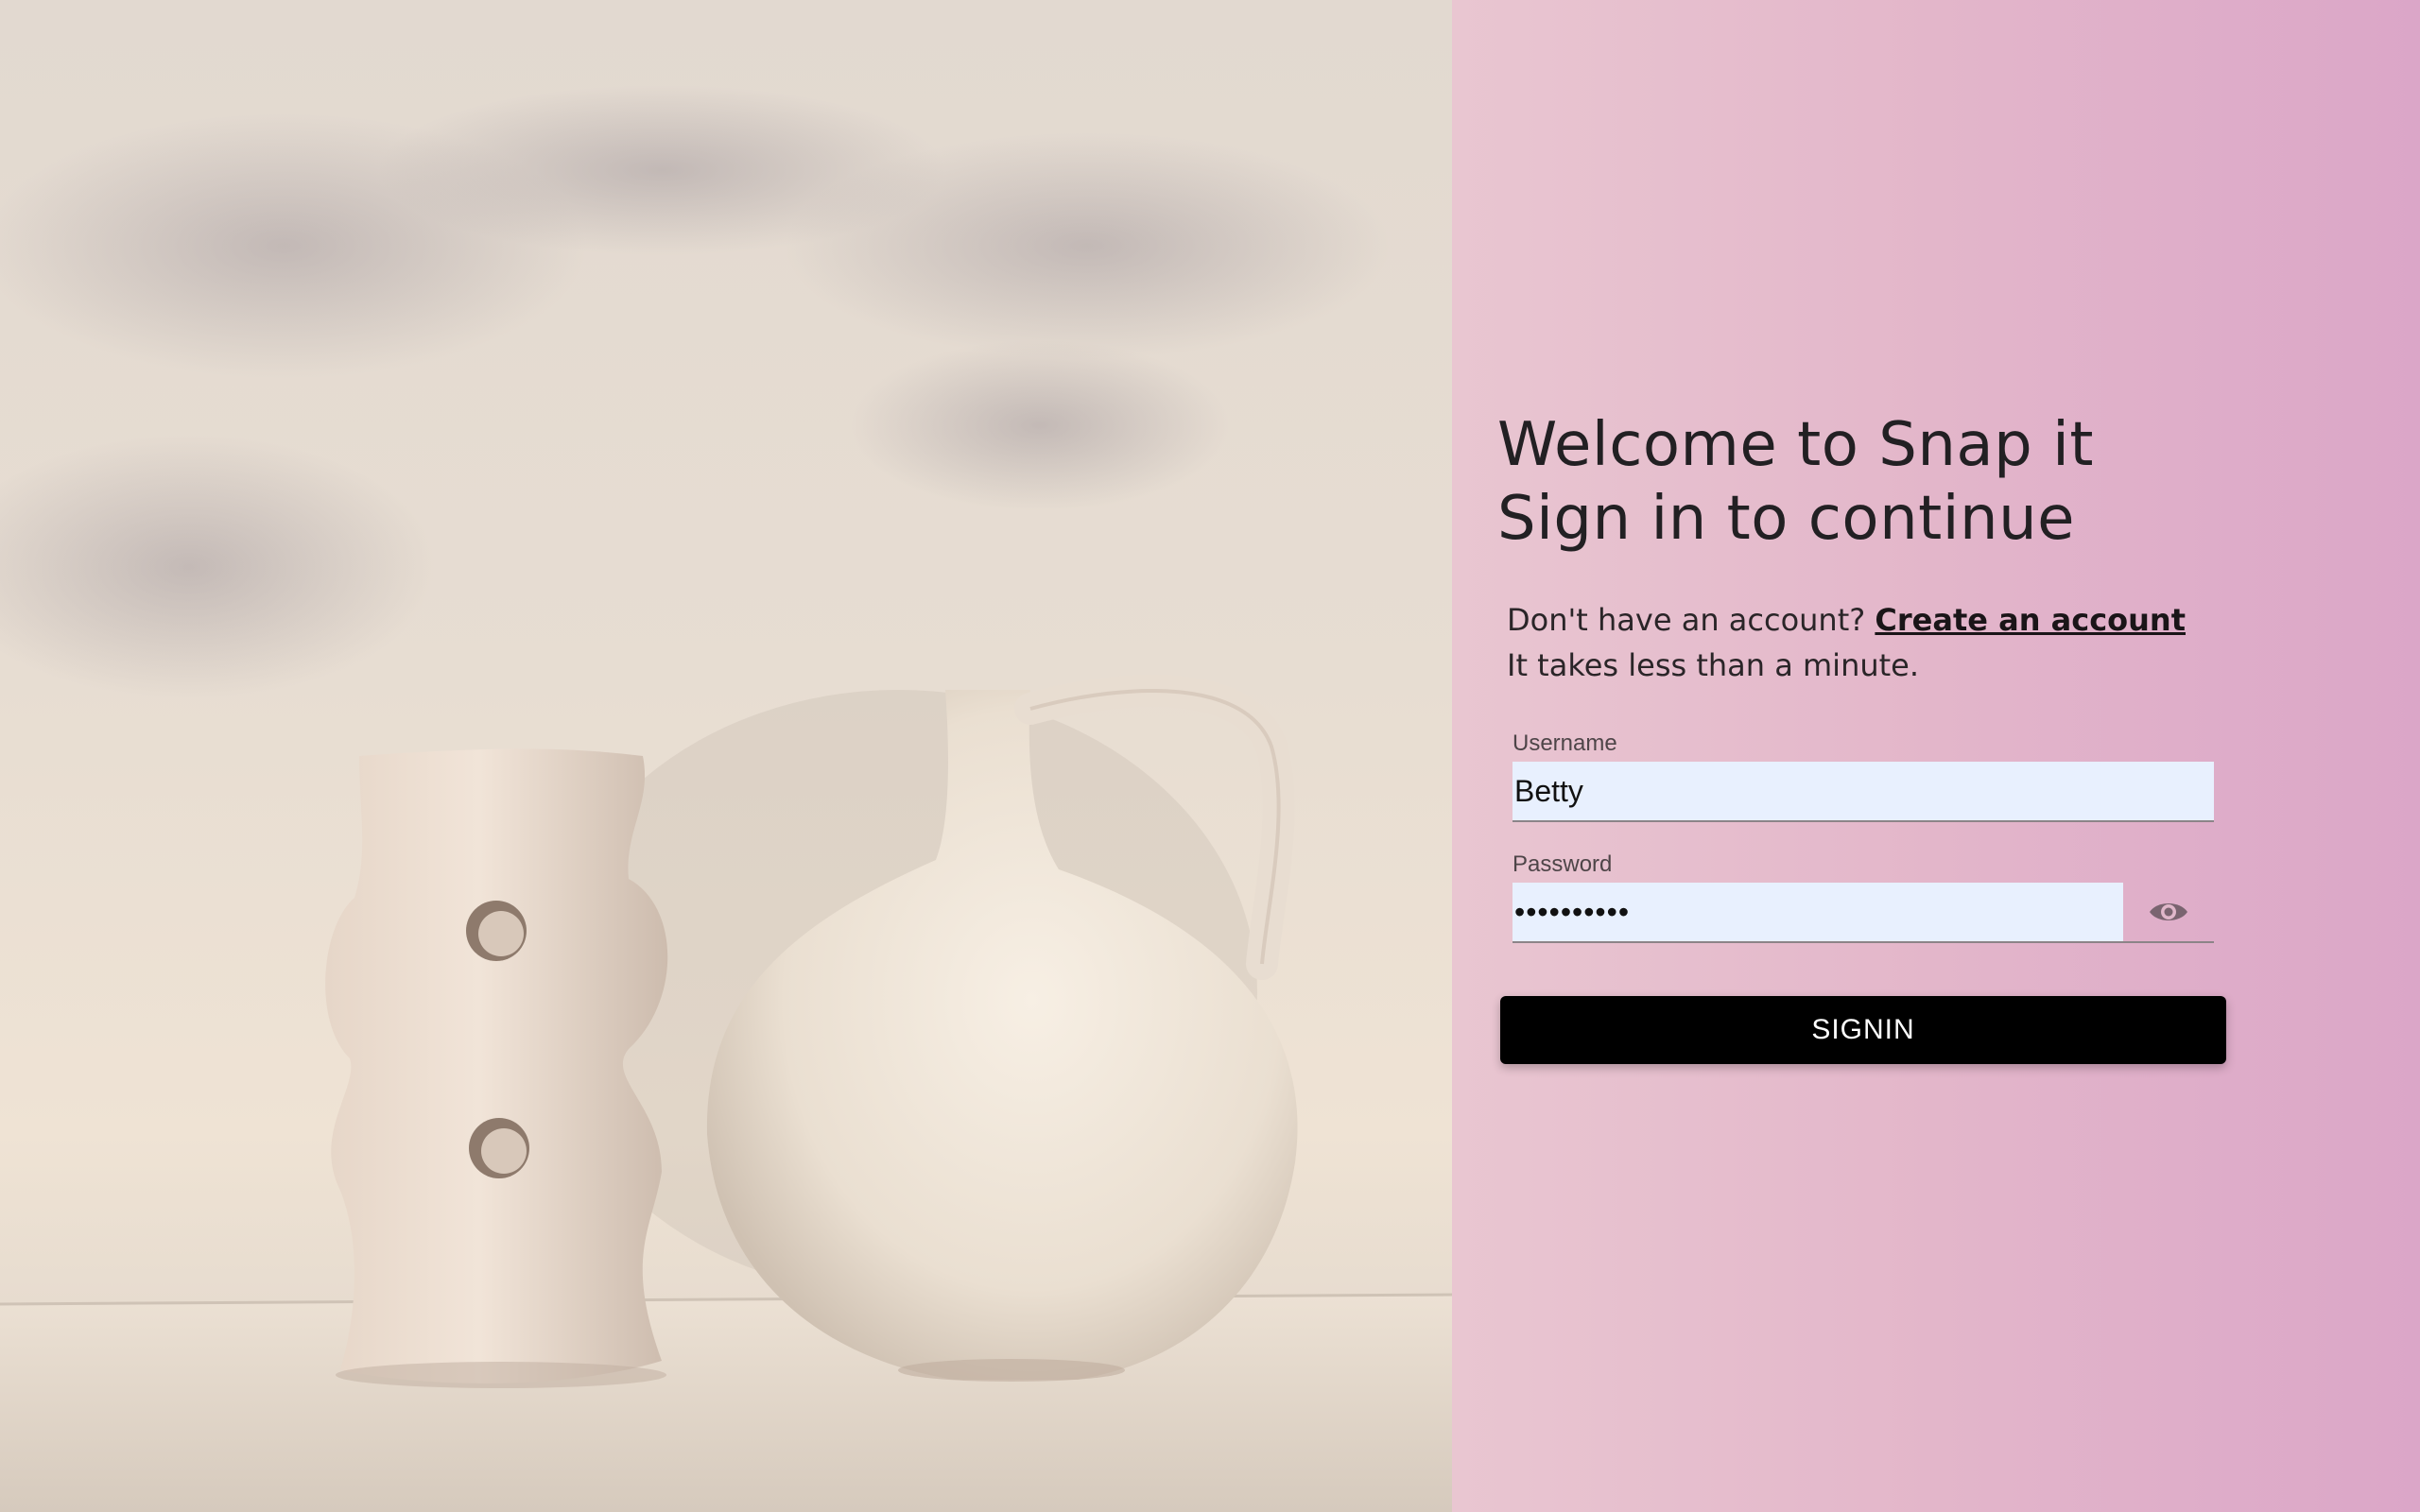 This screenshot has height=1512, width=2420. What do you see at coordinates (1863, 792) in the screenshot?
I see `username-input` at bounding box center [1863, 792].